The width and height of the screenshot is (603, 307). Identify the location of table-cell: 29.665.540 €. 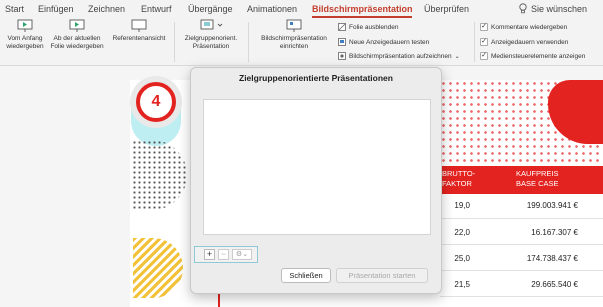
(554, 284).